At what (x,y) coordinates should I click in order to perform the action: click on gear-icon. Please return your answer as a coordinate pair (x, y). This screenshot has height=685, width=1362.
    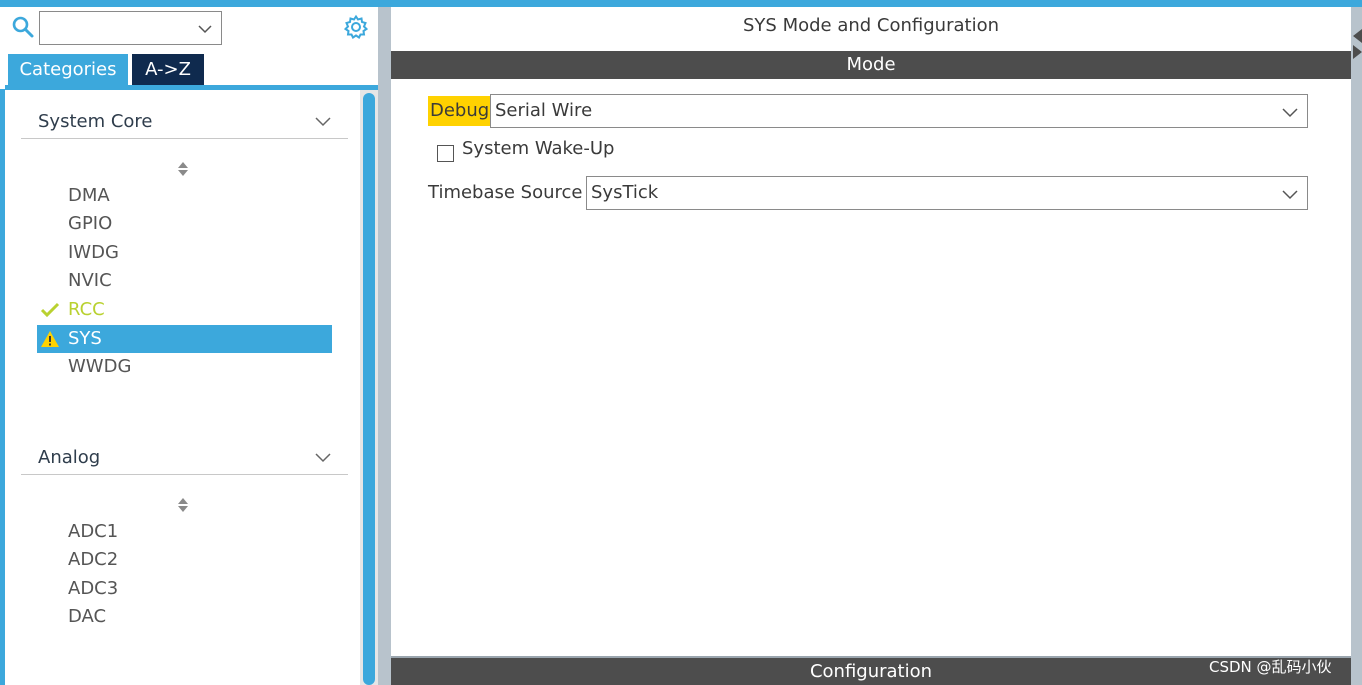
    Looking at the image, I should click on (356, 27).